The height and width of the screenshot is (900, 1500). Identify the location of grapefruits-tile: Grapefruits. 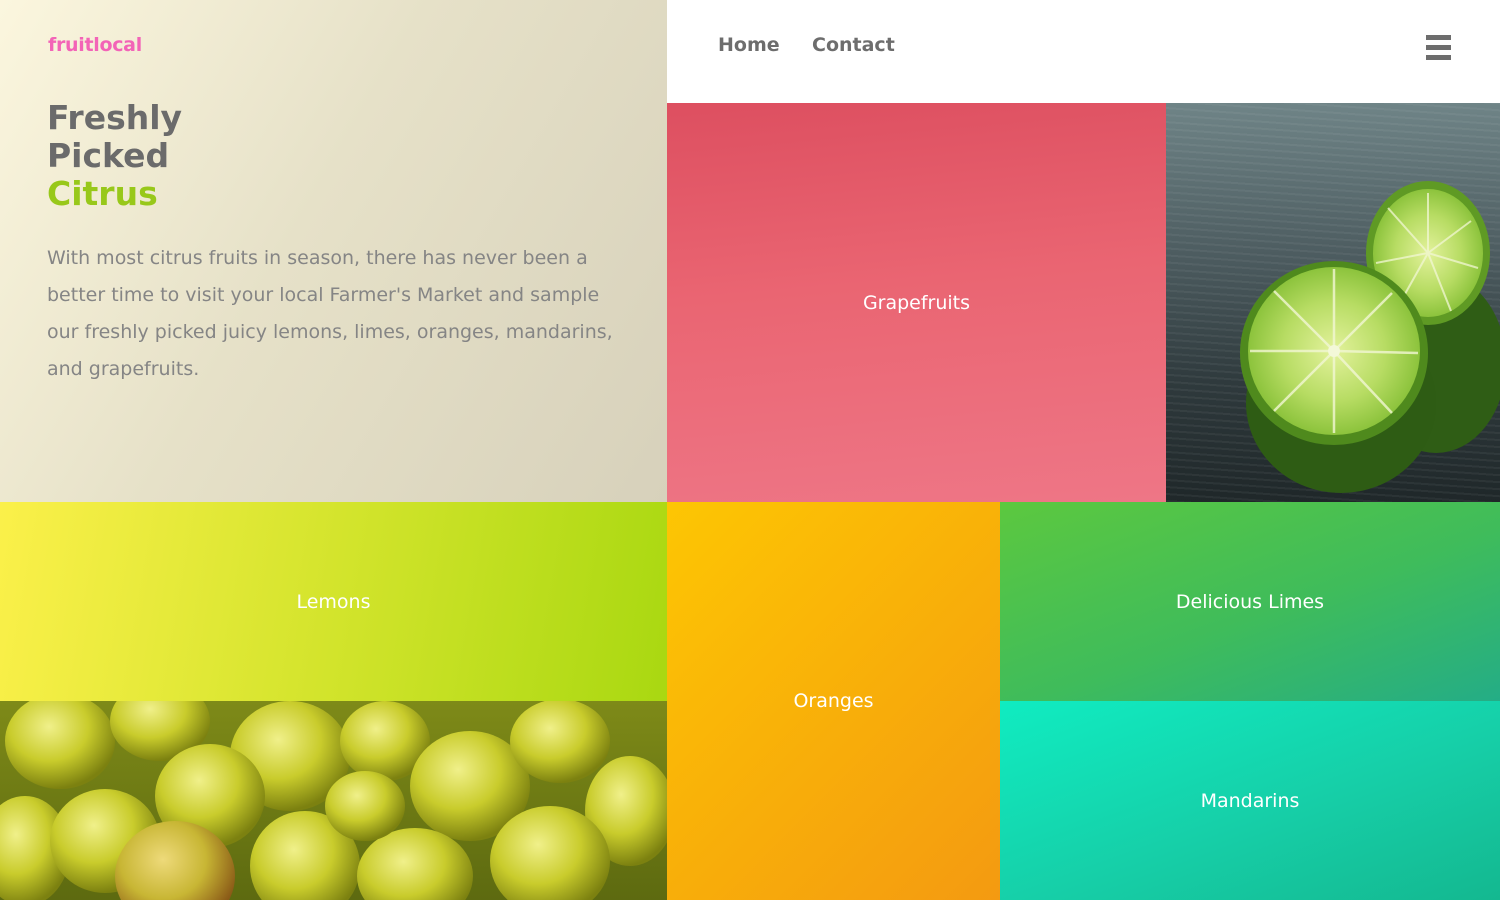
(916, 302).